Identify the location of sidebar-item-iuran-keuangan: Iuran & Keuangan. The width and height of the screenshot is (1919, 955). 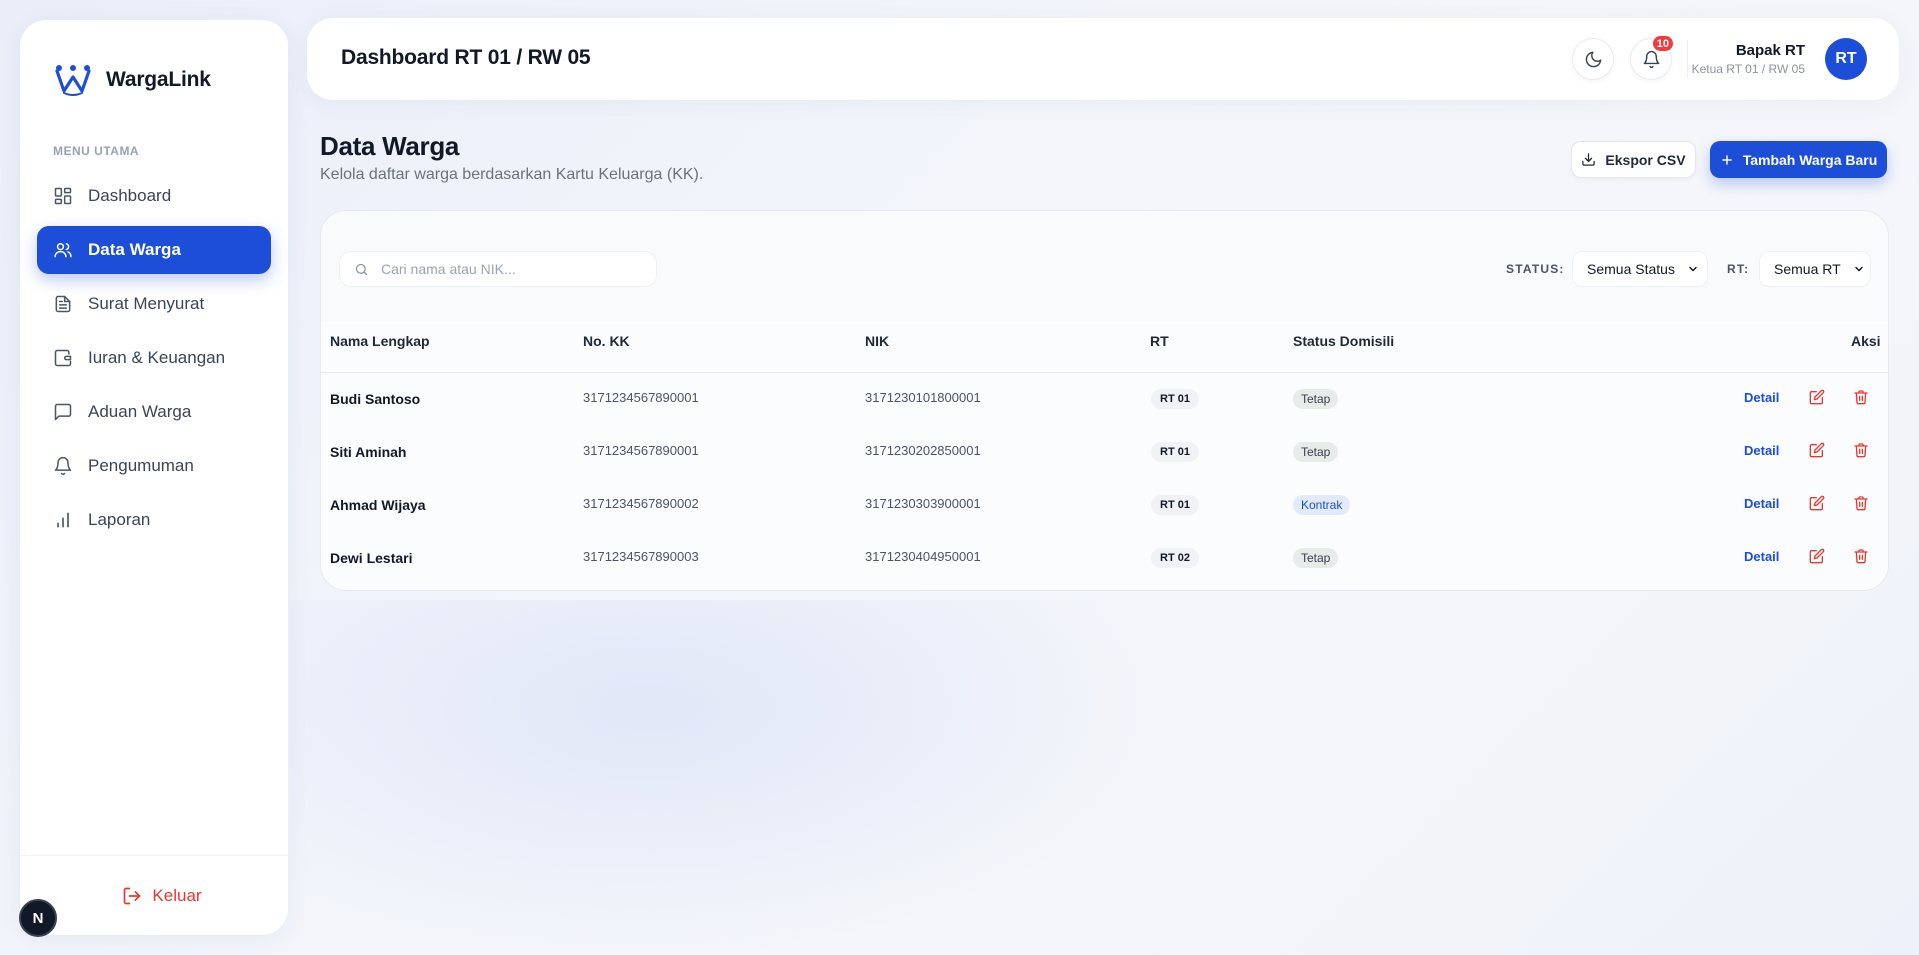
(154, 358).